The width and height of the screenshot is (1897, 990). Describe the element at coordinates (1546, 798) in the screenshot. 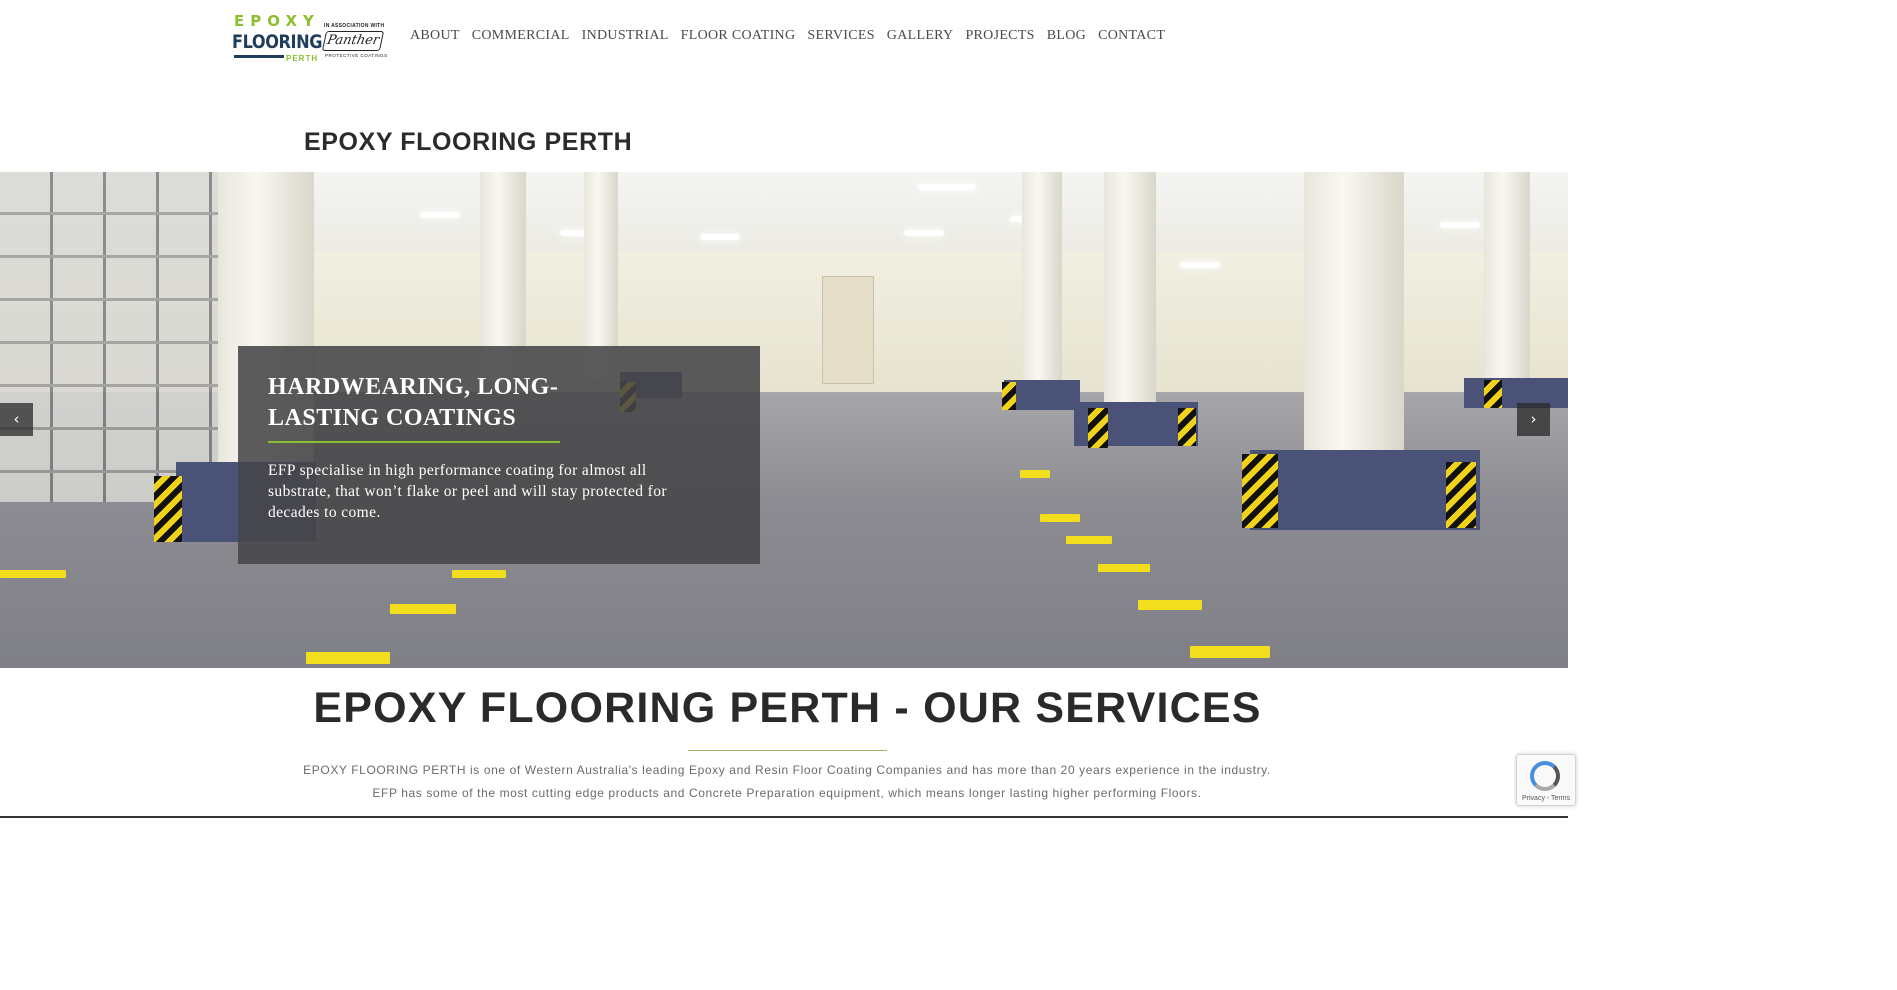

I see `recaptcha-links: Privacy - Terms` at that location.